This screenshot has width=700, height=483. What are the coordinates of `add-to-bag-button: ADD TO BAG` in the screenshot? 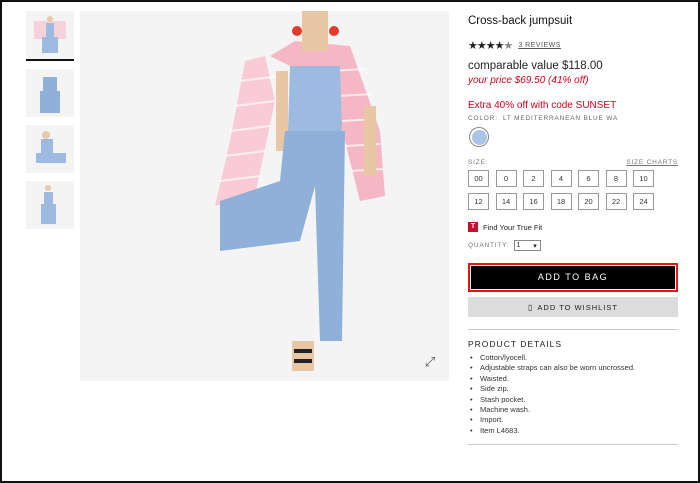 It's located at (573, 277).